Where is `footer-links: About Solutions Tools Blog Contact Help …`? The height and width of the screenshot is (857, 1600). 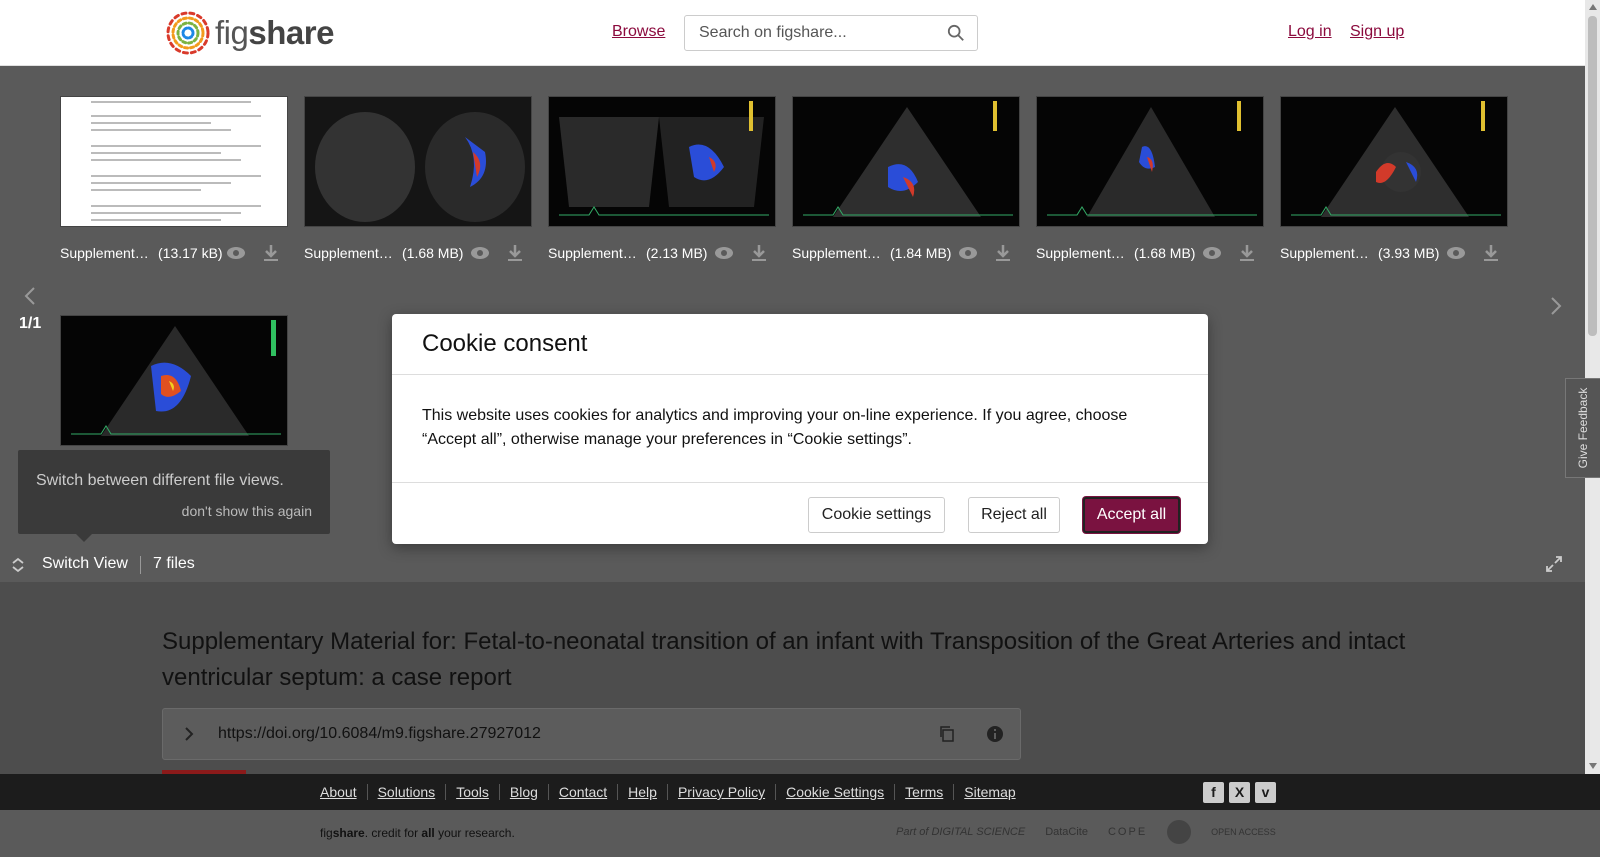 footer-links: About Solutions Tools Blog Contact Help … is located at coordinates (673, 792).